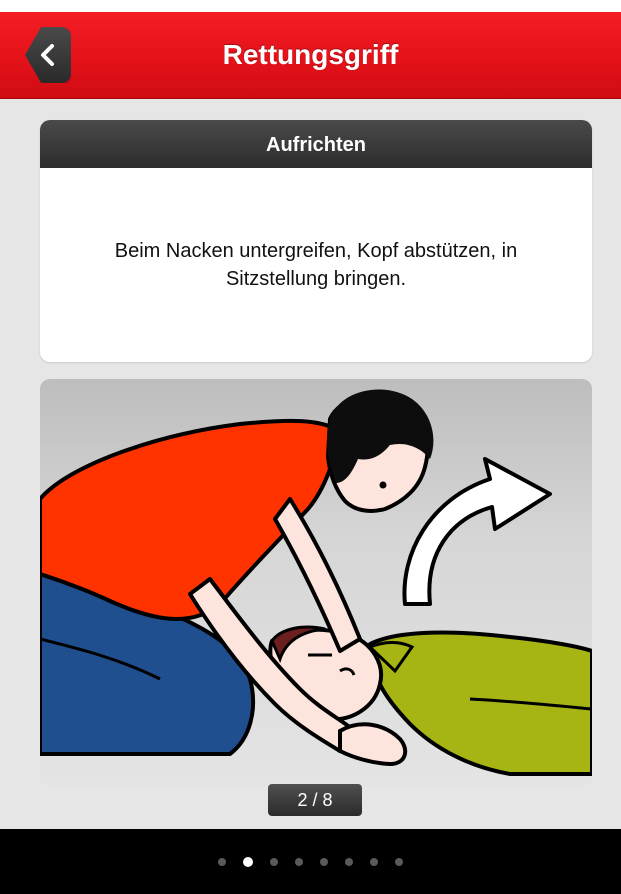  I want to click on chevron-left-icon, so click(47, 55).